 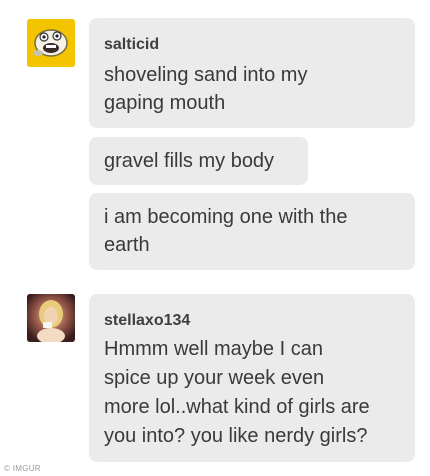 I want to click on message-text: shoveling sand into my gaping mouth, so click(x=206, y=89).